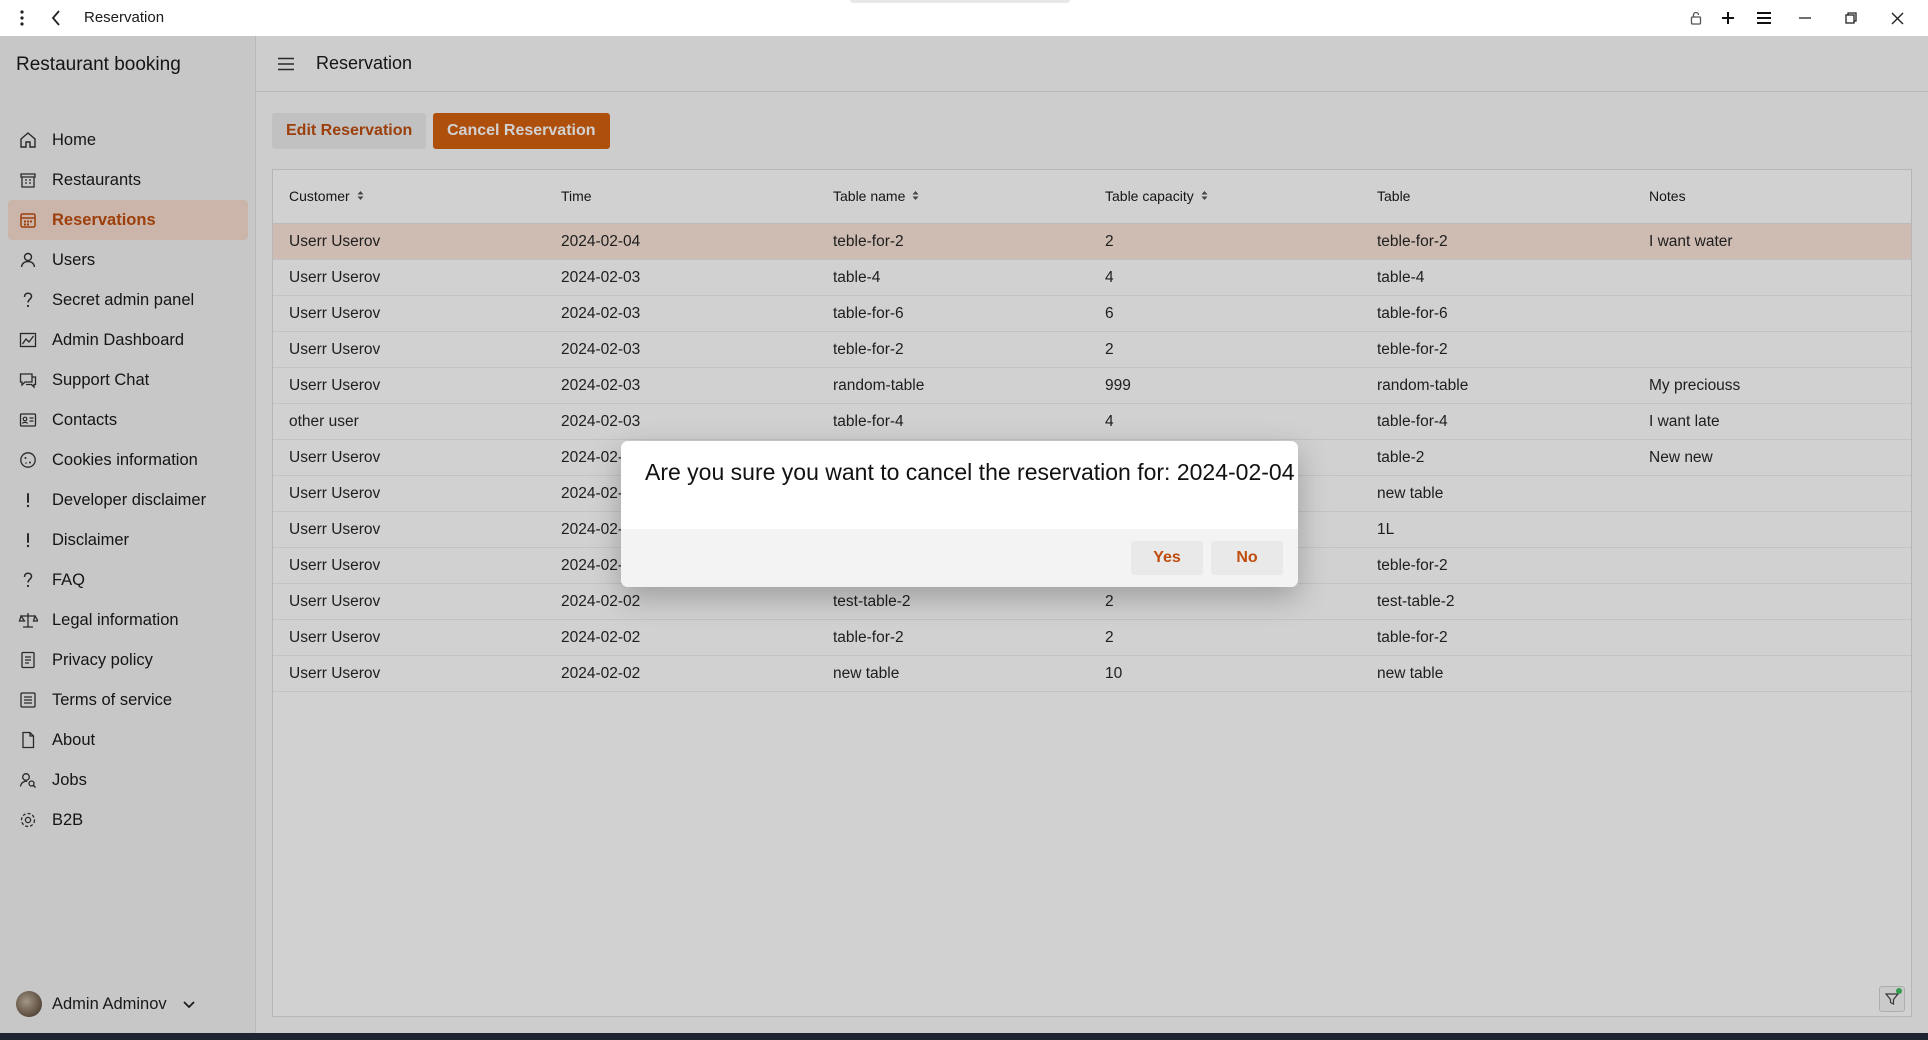  What do you see at coordinates (1696, 18) in the screenshot?
I see `lock-icon` at bounding box center [1696, 18].